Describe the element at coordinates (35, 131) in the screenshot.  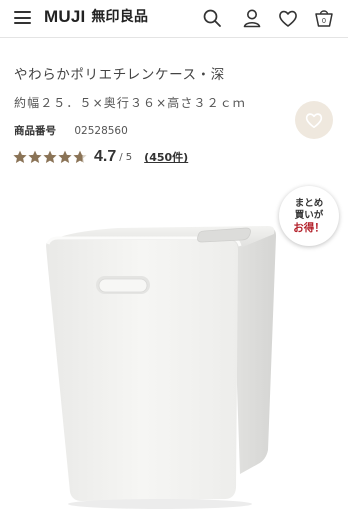
I see `product-code-label: 商品番号` at that location.